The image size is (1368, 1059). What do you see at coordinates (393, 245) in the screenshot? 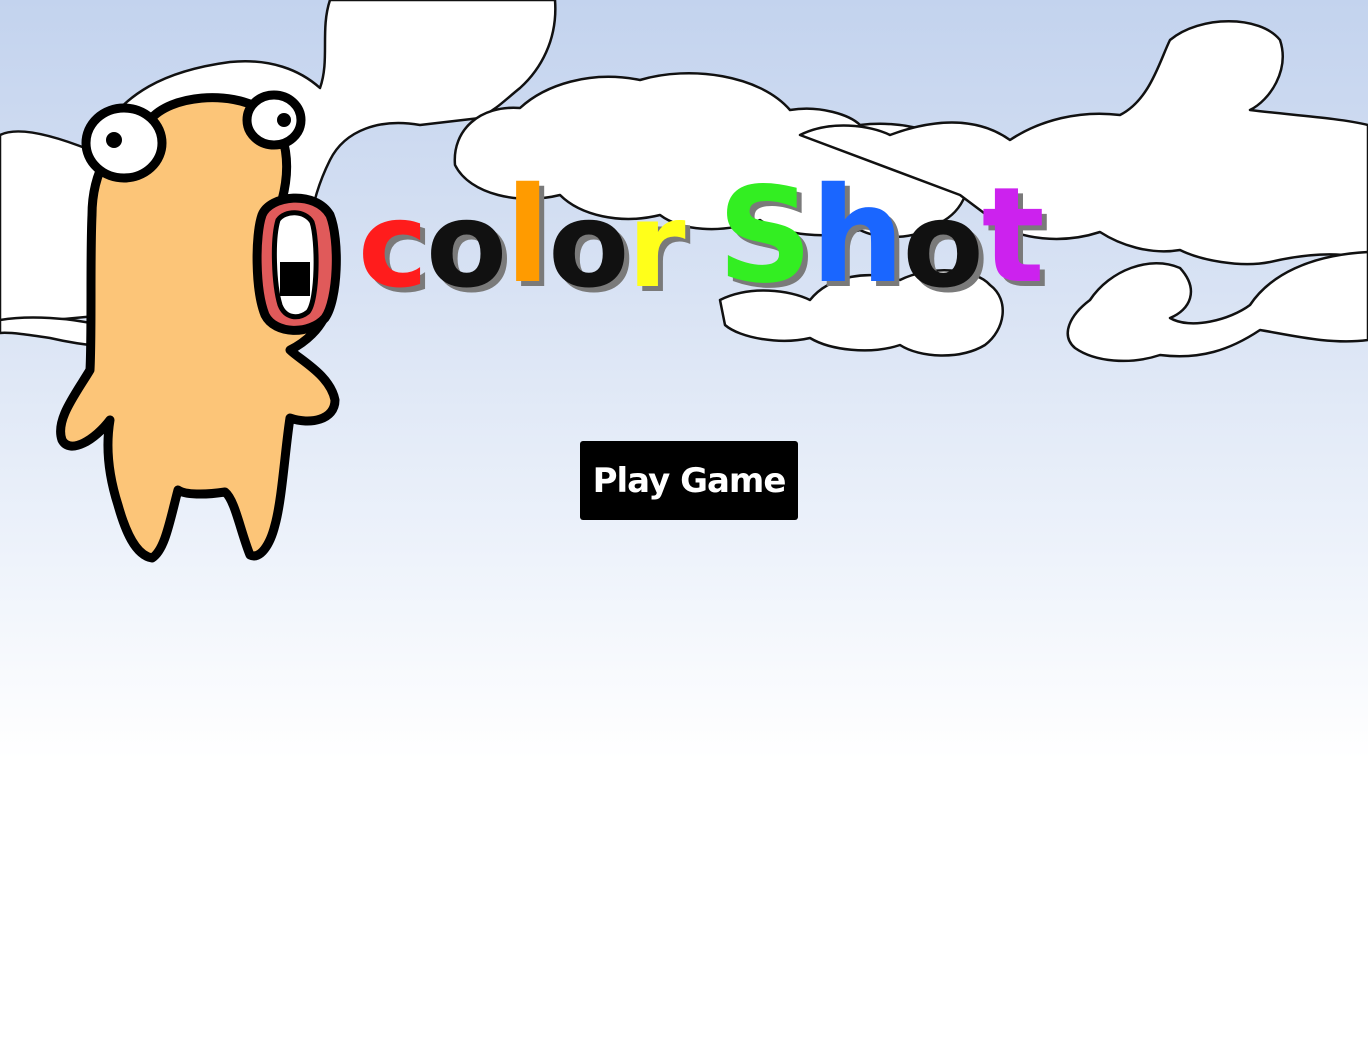
I see `title-letter-c: c` at bounding box center [393, 245].